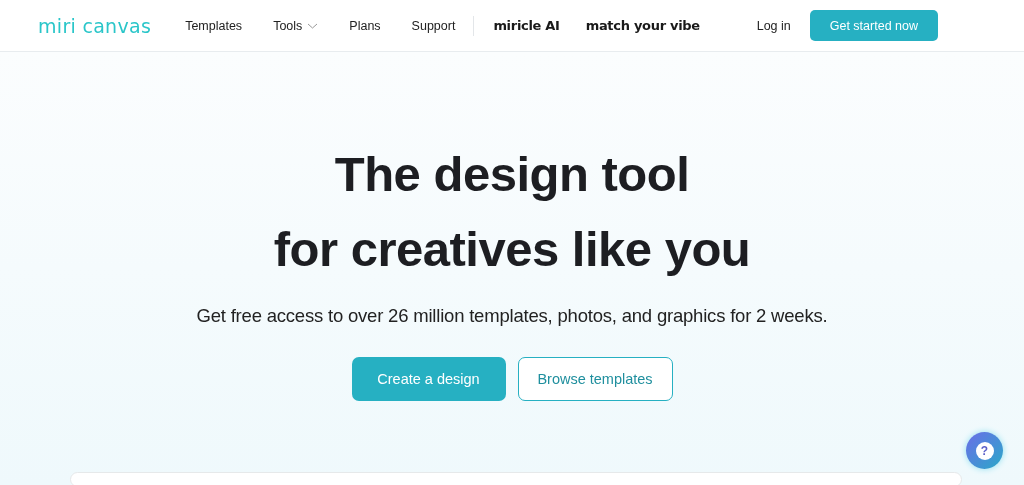 Image resolution: width=1024 pixels, height=485 pixels. I want to click on hero-subtitle: Get free access to over 26 million templates, photos, and graphics for 2 weeks., so click(512, 316).